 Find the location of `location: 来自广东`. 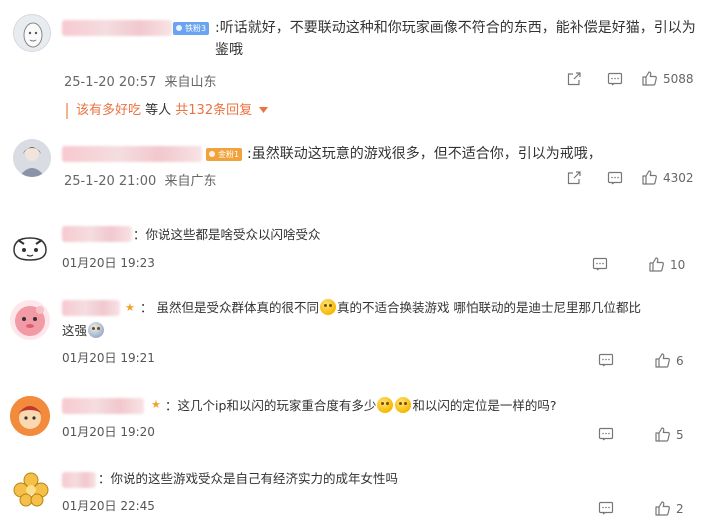

location: 来自广东 is located at coordinates (190, 181).